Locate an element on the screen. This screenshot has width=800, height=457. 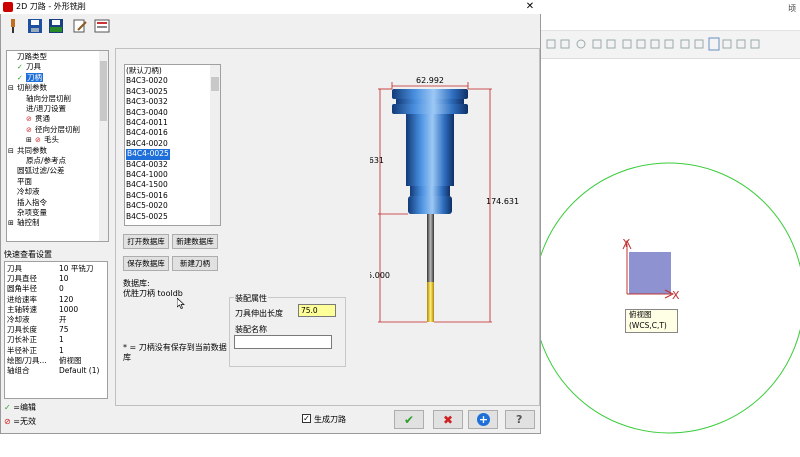
tree-item: ⊟ 切削参数 is located at coordinates (27, 88).